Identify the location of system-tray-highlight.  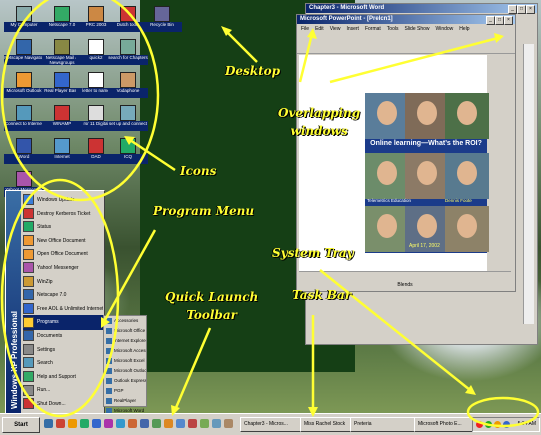
(503, 412).